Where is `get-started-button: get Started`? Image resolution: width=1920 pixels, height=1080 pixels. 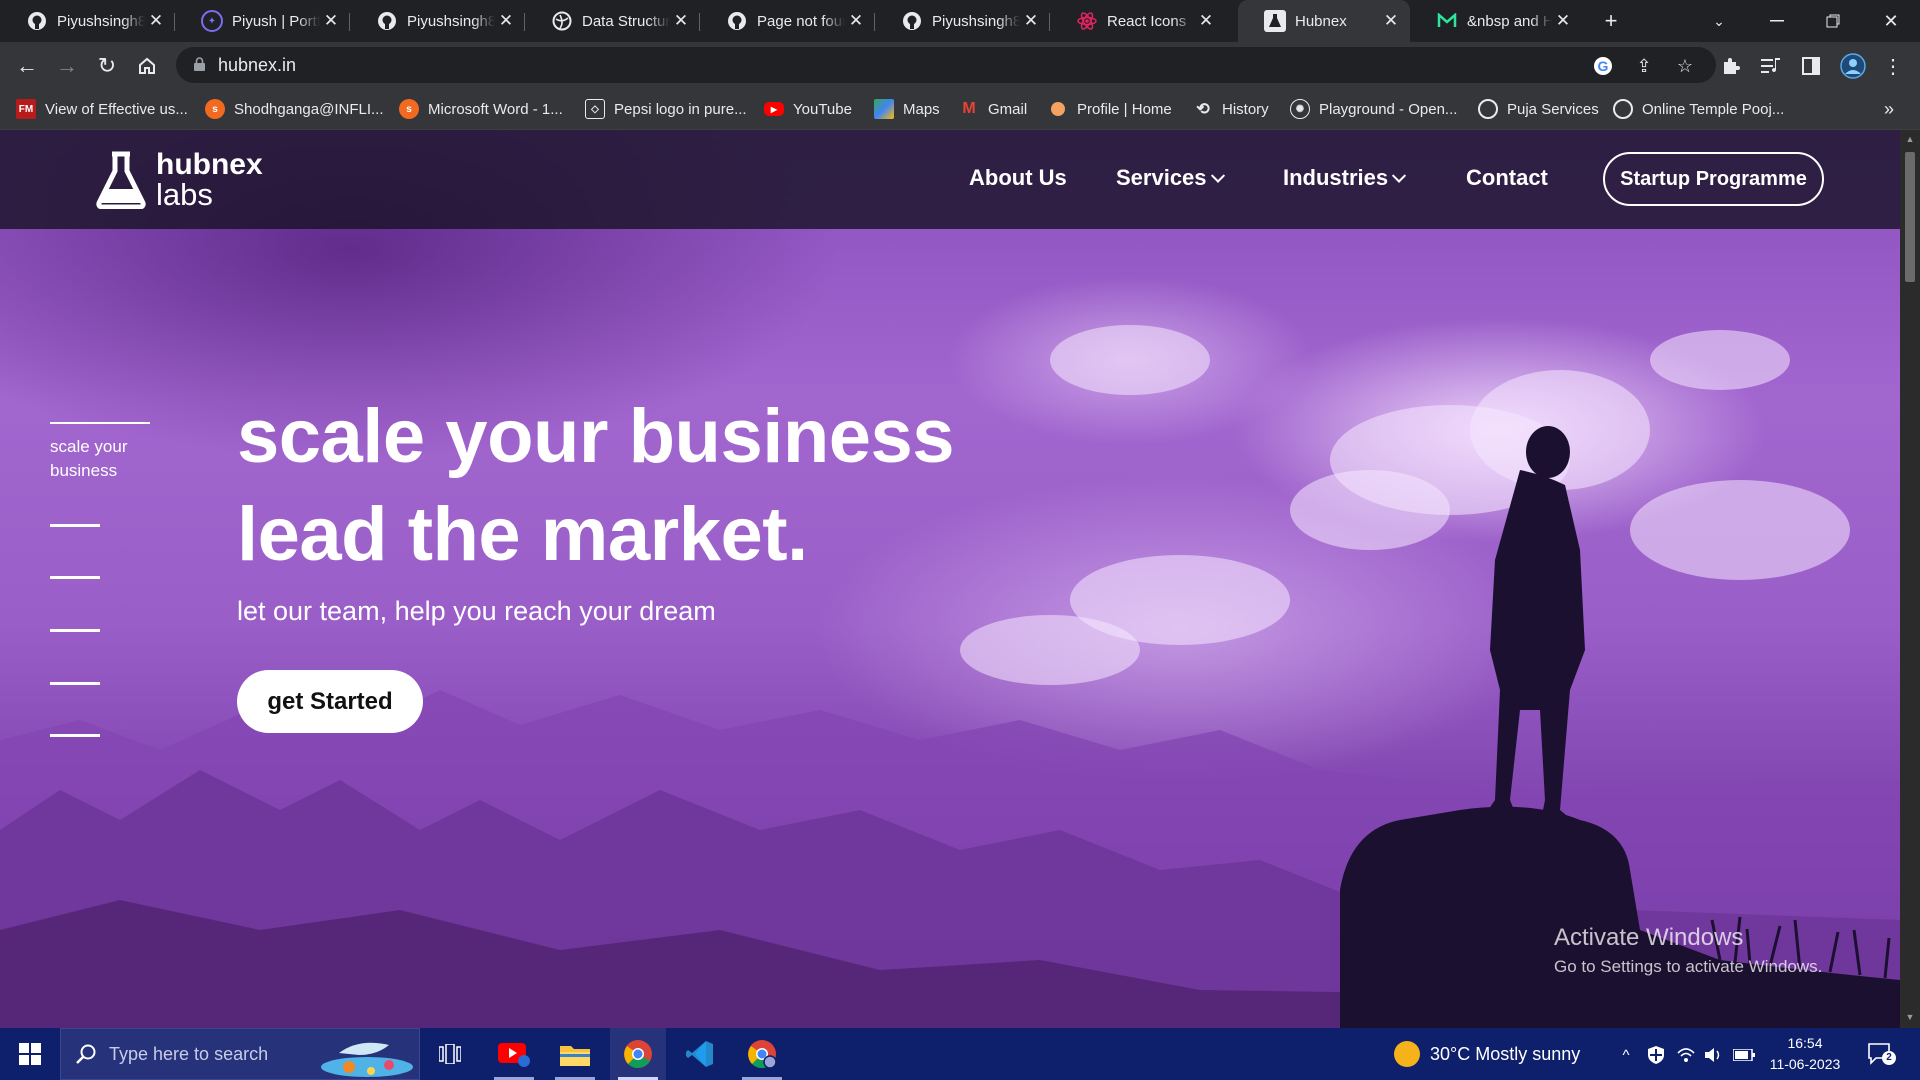 get-started-button: get Started is located at coordinates (330, 701).